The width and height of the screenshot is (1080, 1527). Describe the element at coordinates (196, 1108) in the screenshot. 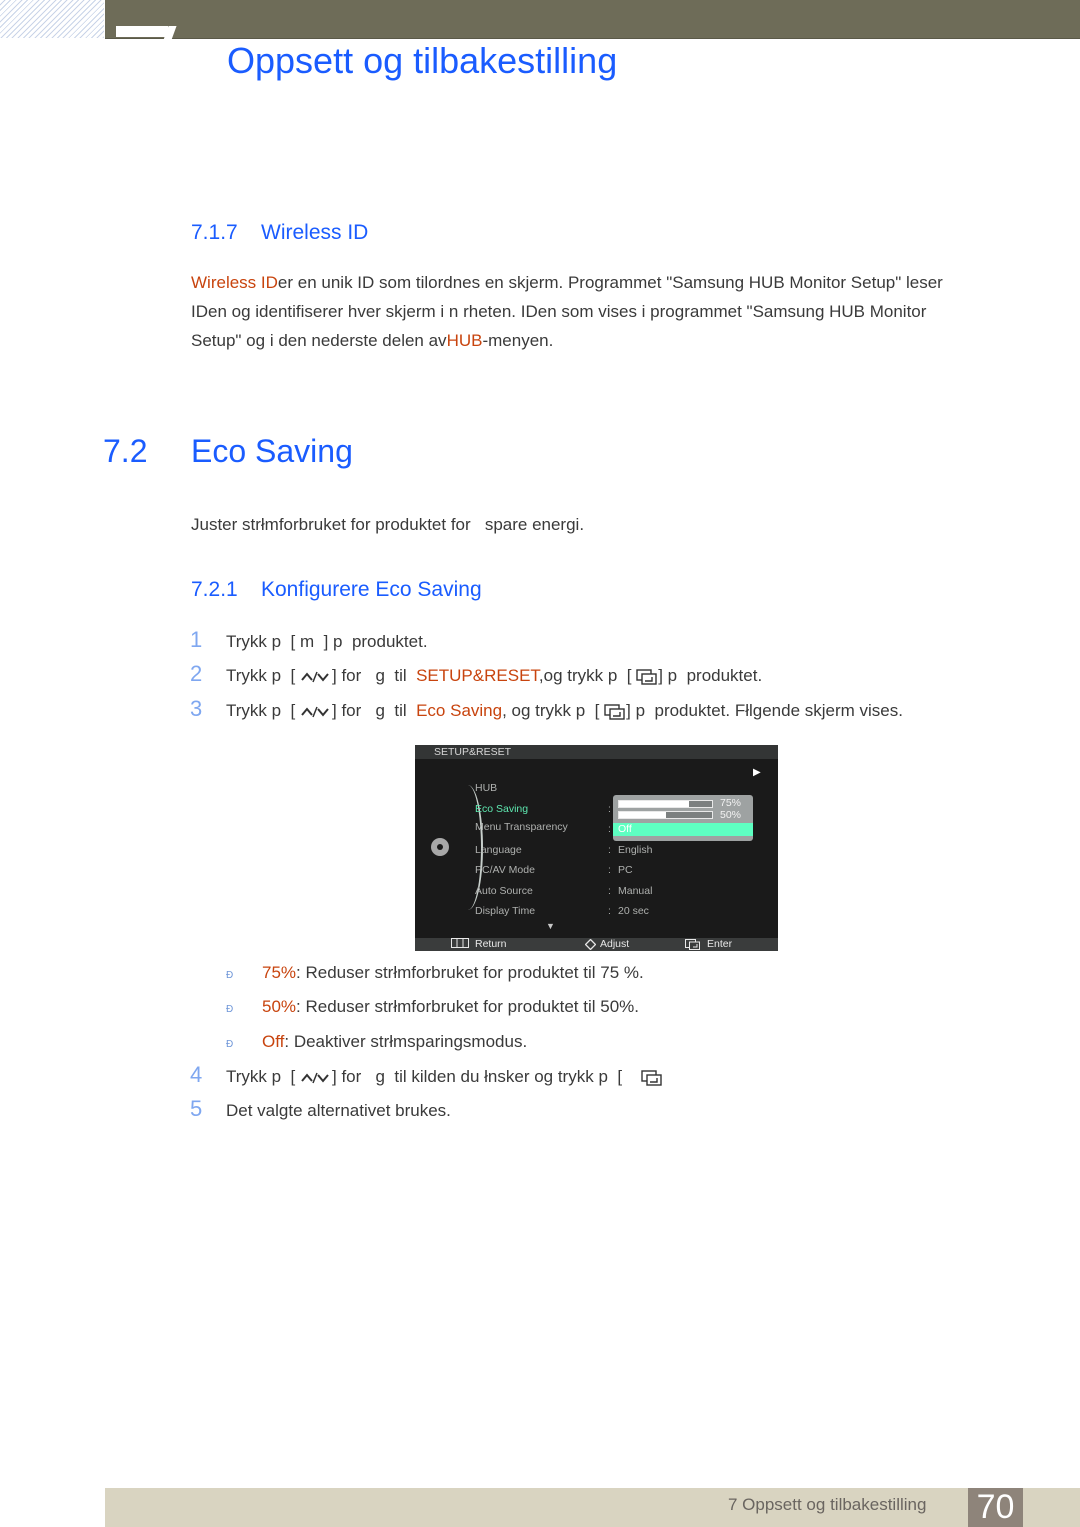

I see `step-number: 5` at that location.